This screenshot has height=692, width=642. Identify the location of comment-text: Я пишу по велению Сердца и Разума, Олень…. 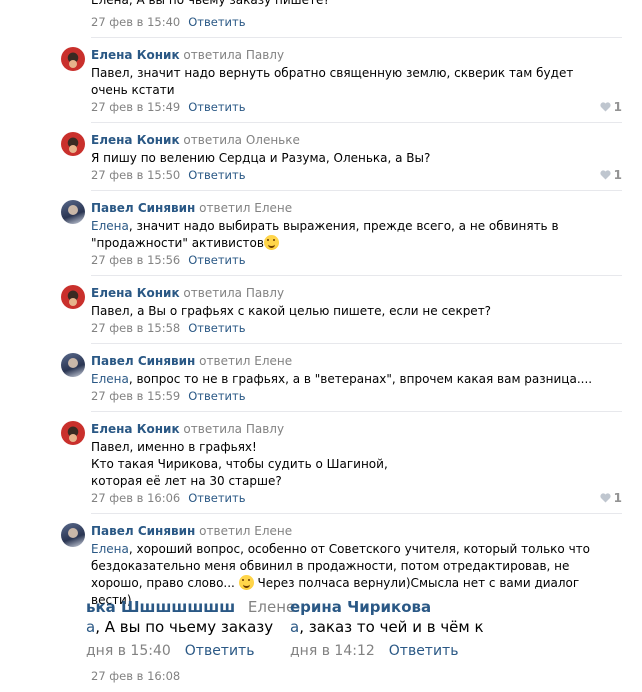
(261, 158).